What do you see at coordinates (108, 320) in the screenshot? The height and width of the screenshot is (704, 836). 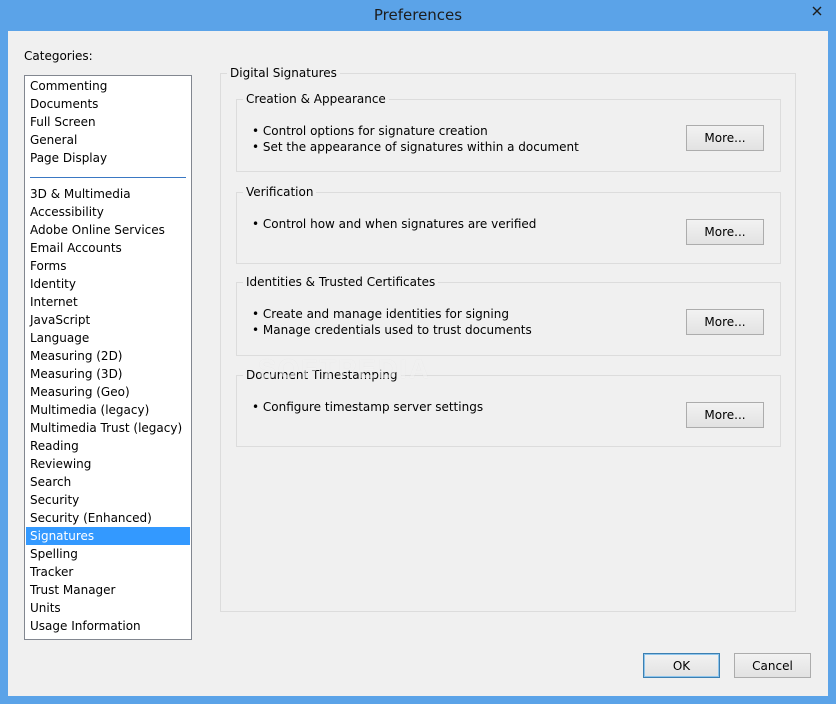 I see `category-item-javascript: JavaScript` at bounding box center [108, 320].